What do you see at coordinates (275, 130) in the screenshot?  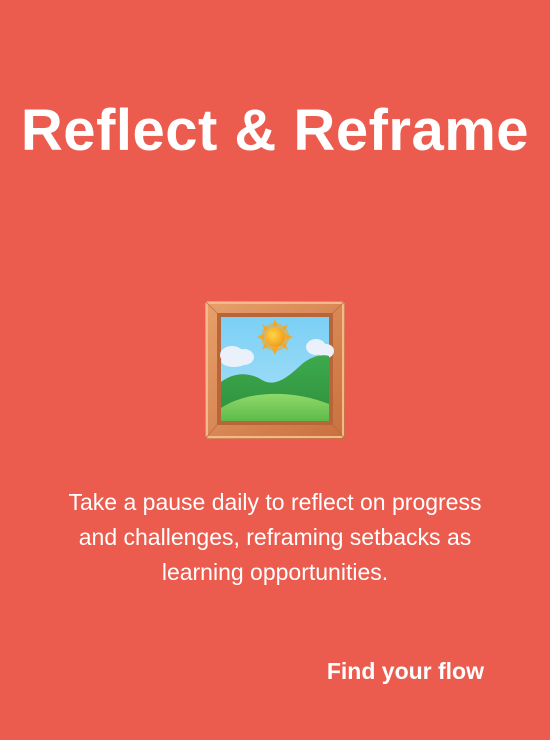 I see `page-title: Reflect & Reframe` at bounding box center [275, 130].